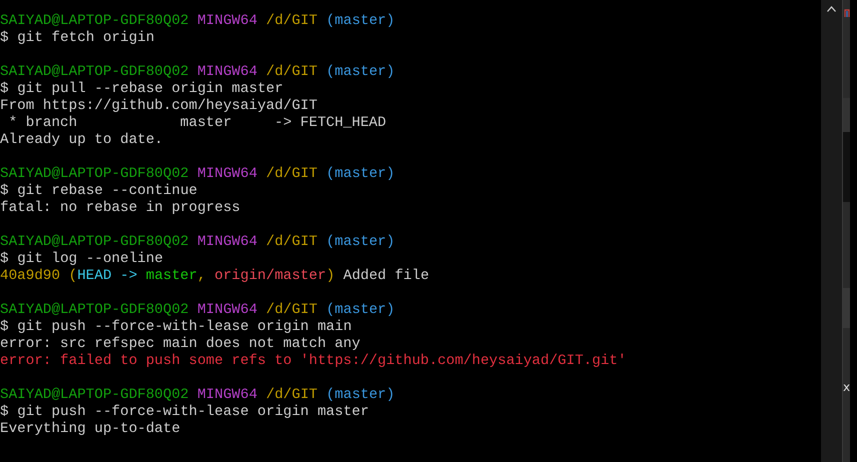 Image resolution: width=857 pixels, height=462 pixels. What do you see at coordinates (82, 140) in the screenshot?
I see `output-text: Already up to date.` at bounding box center [82, 140].